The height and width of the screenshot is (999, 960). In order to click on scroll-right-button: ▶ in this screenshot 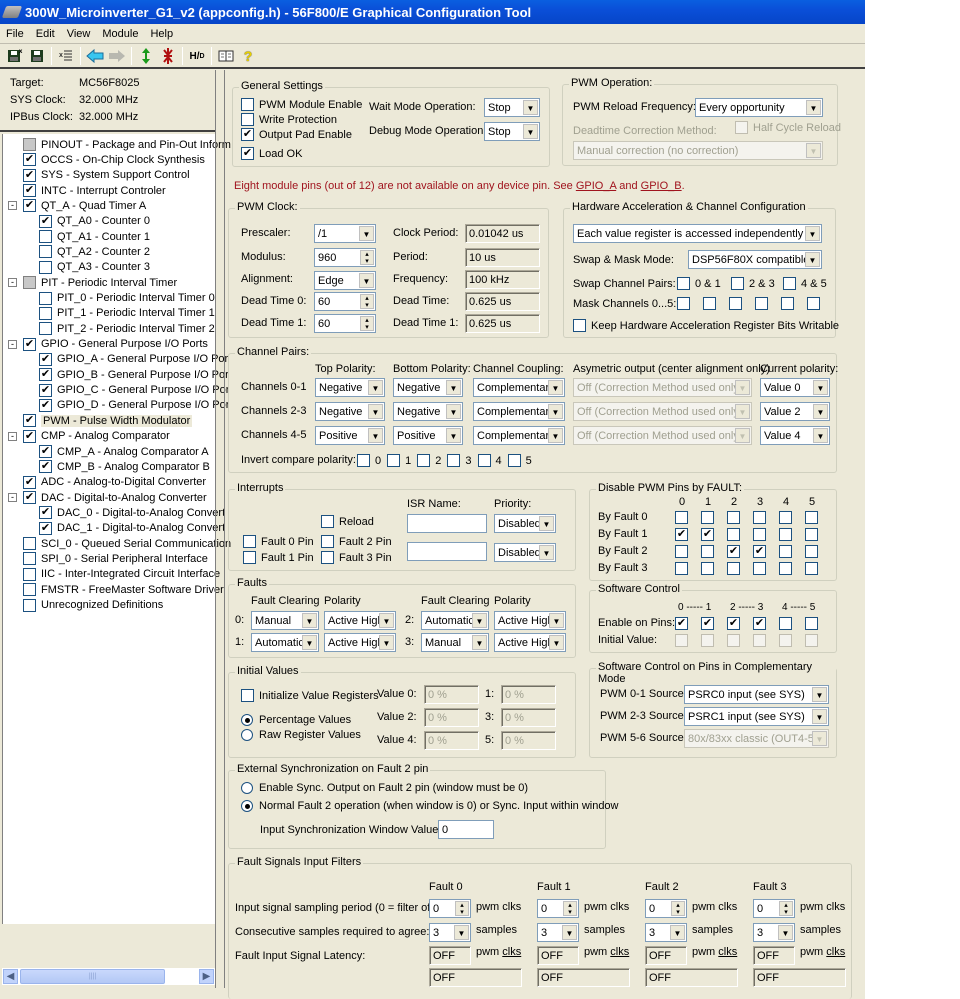, I will do `click(206, 976)`.